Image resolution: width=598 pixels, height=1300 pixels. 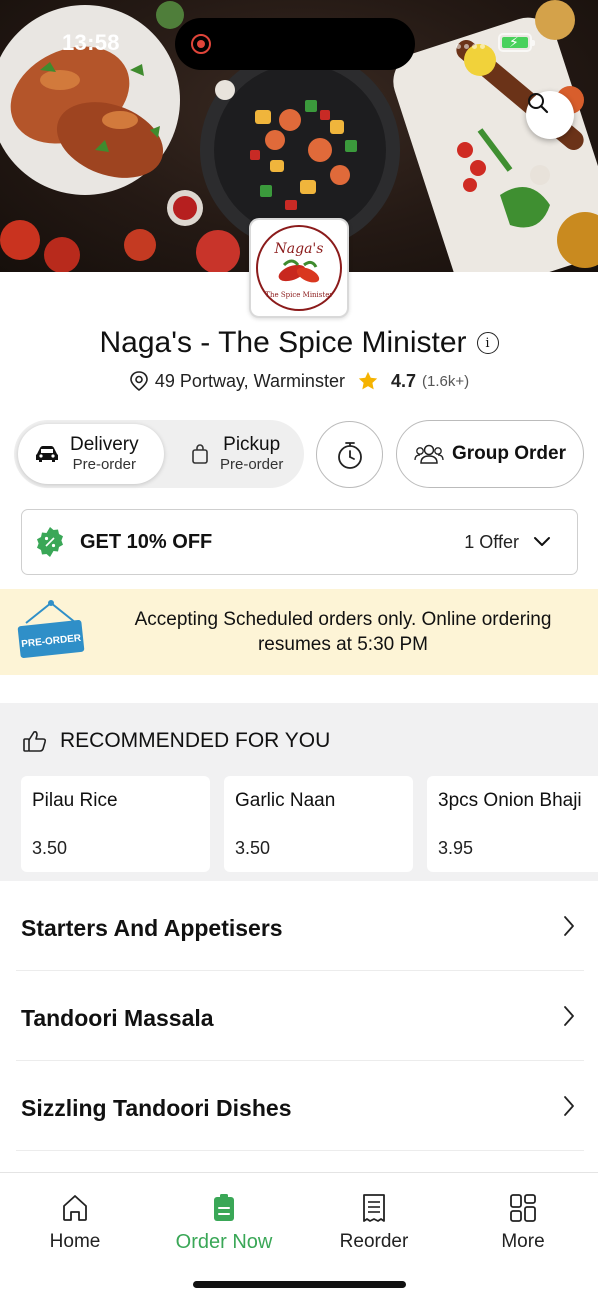 What do you see at coordinates (491, 541) in the screenshot?
I see `offer-count: 1 Offer` at bounding box center [491, 541].